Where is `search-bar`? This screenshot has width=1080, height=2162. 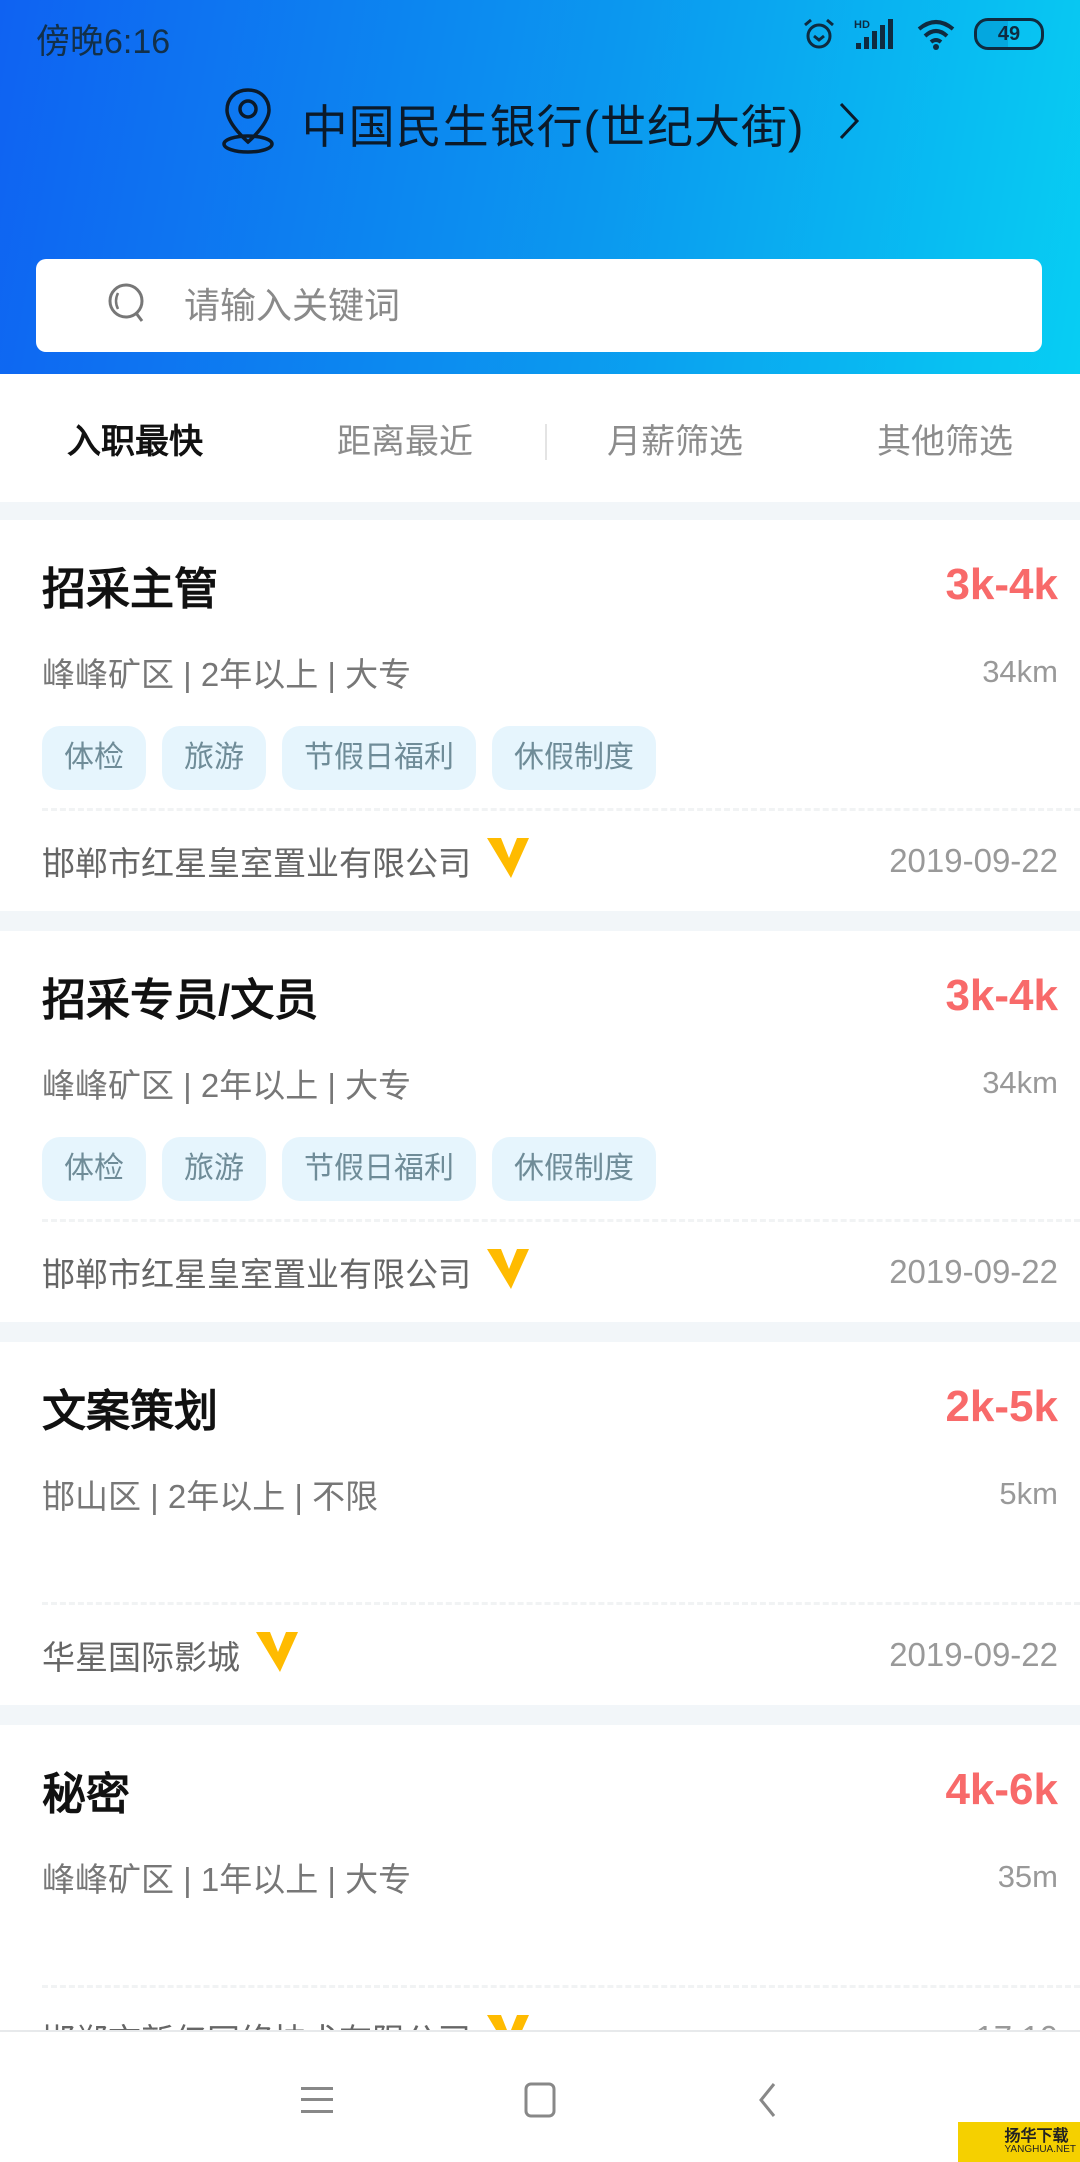
search-bar is located at coordinates (539, 305).